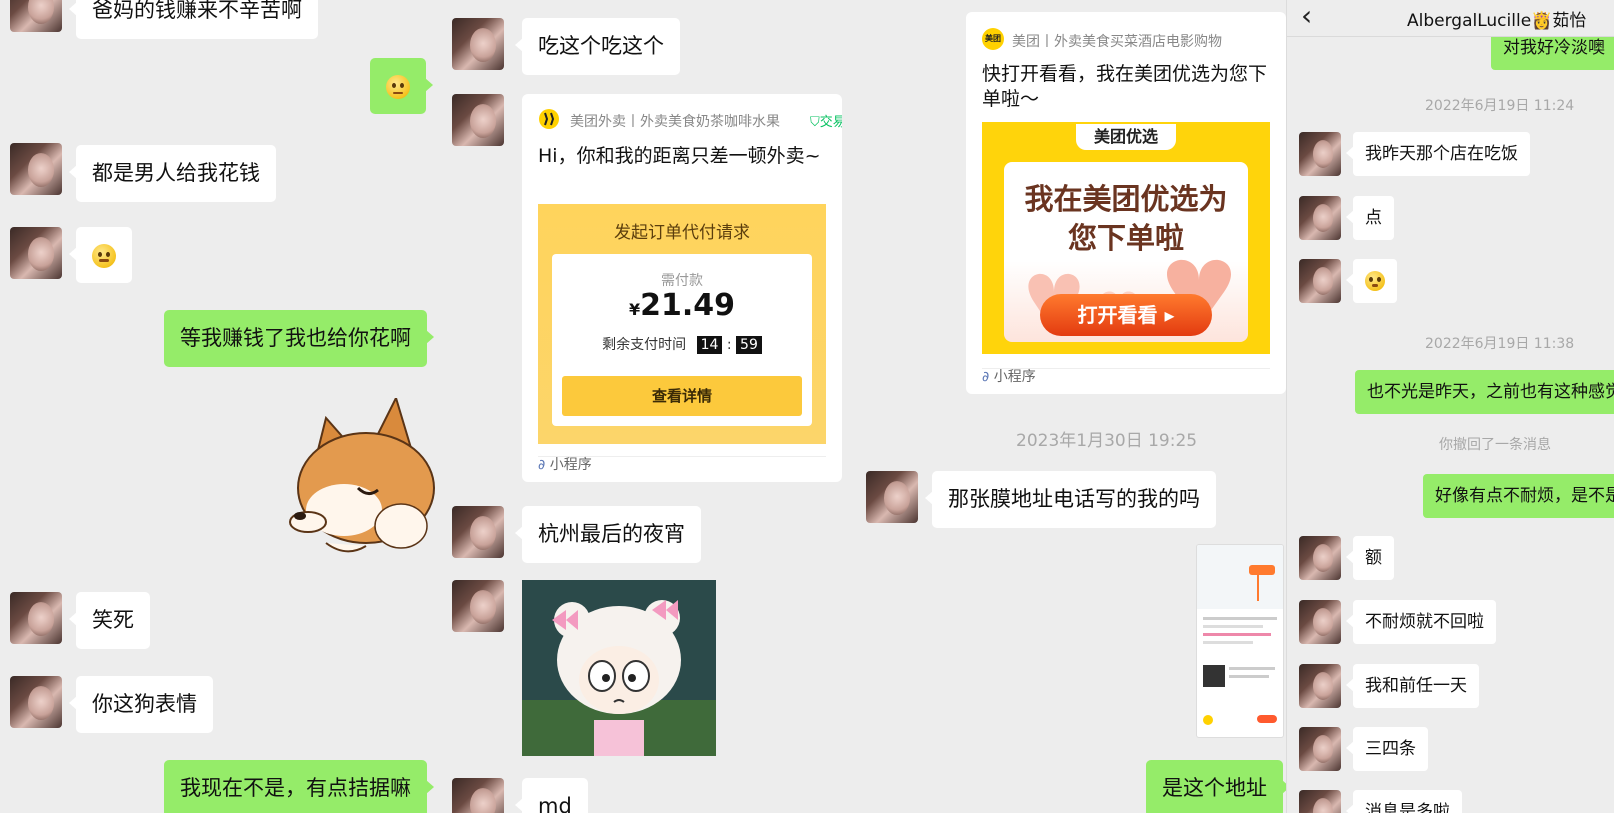 Image resolution: width=1614 pixels, height=813 pixels. What do you see at coordinates (1421, 622) in the screenshot?
I see `message-bubble: 不耐烦就不回啦` at bounding box center [1421, 622].